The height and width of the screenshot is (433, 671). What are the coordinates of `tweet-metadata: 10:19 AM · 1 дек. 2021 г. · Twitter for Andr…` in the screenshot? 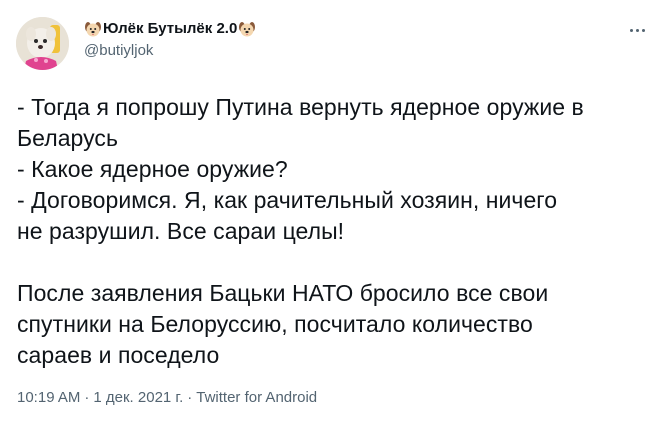 It's located at (167, 398).